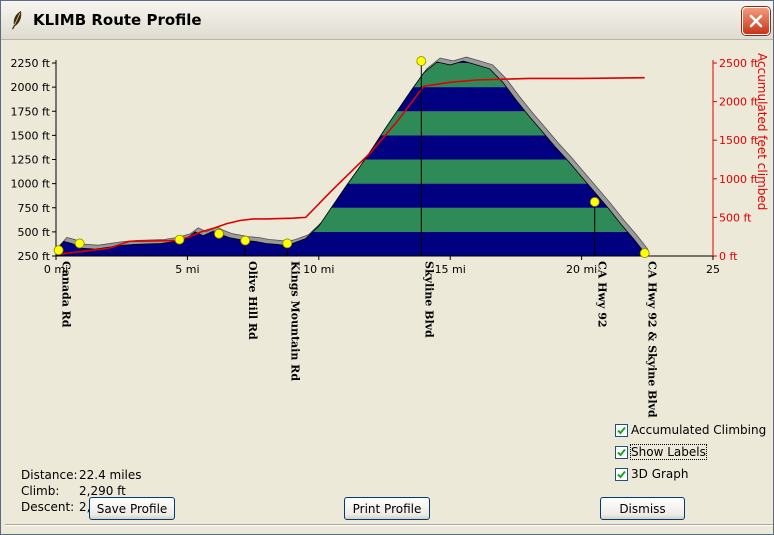 The height and width of the screenshot is (535, 774). Describe the element at coordinates (318, 269) in the screenshot. I see `x-tick-label: 10 mi` at that location.